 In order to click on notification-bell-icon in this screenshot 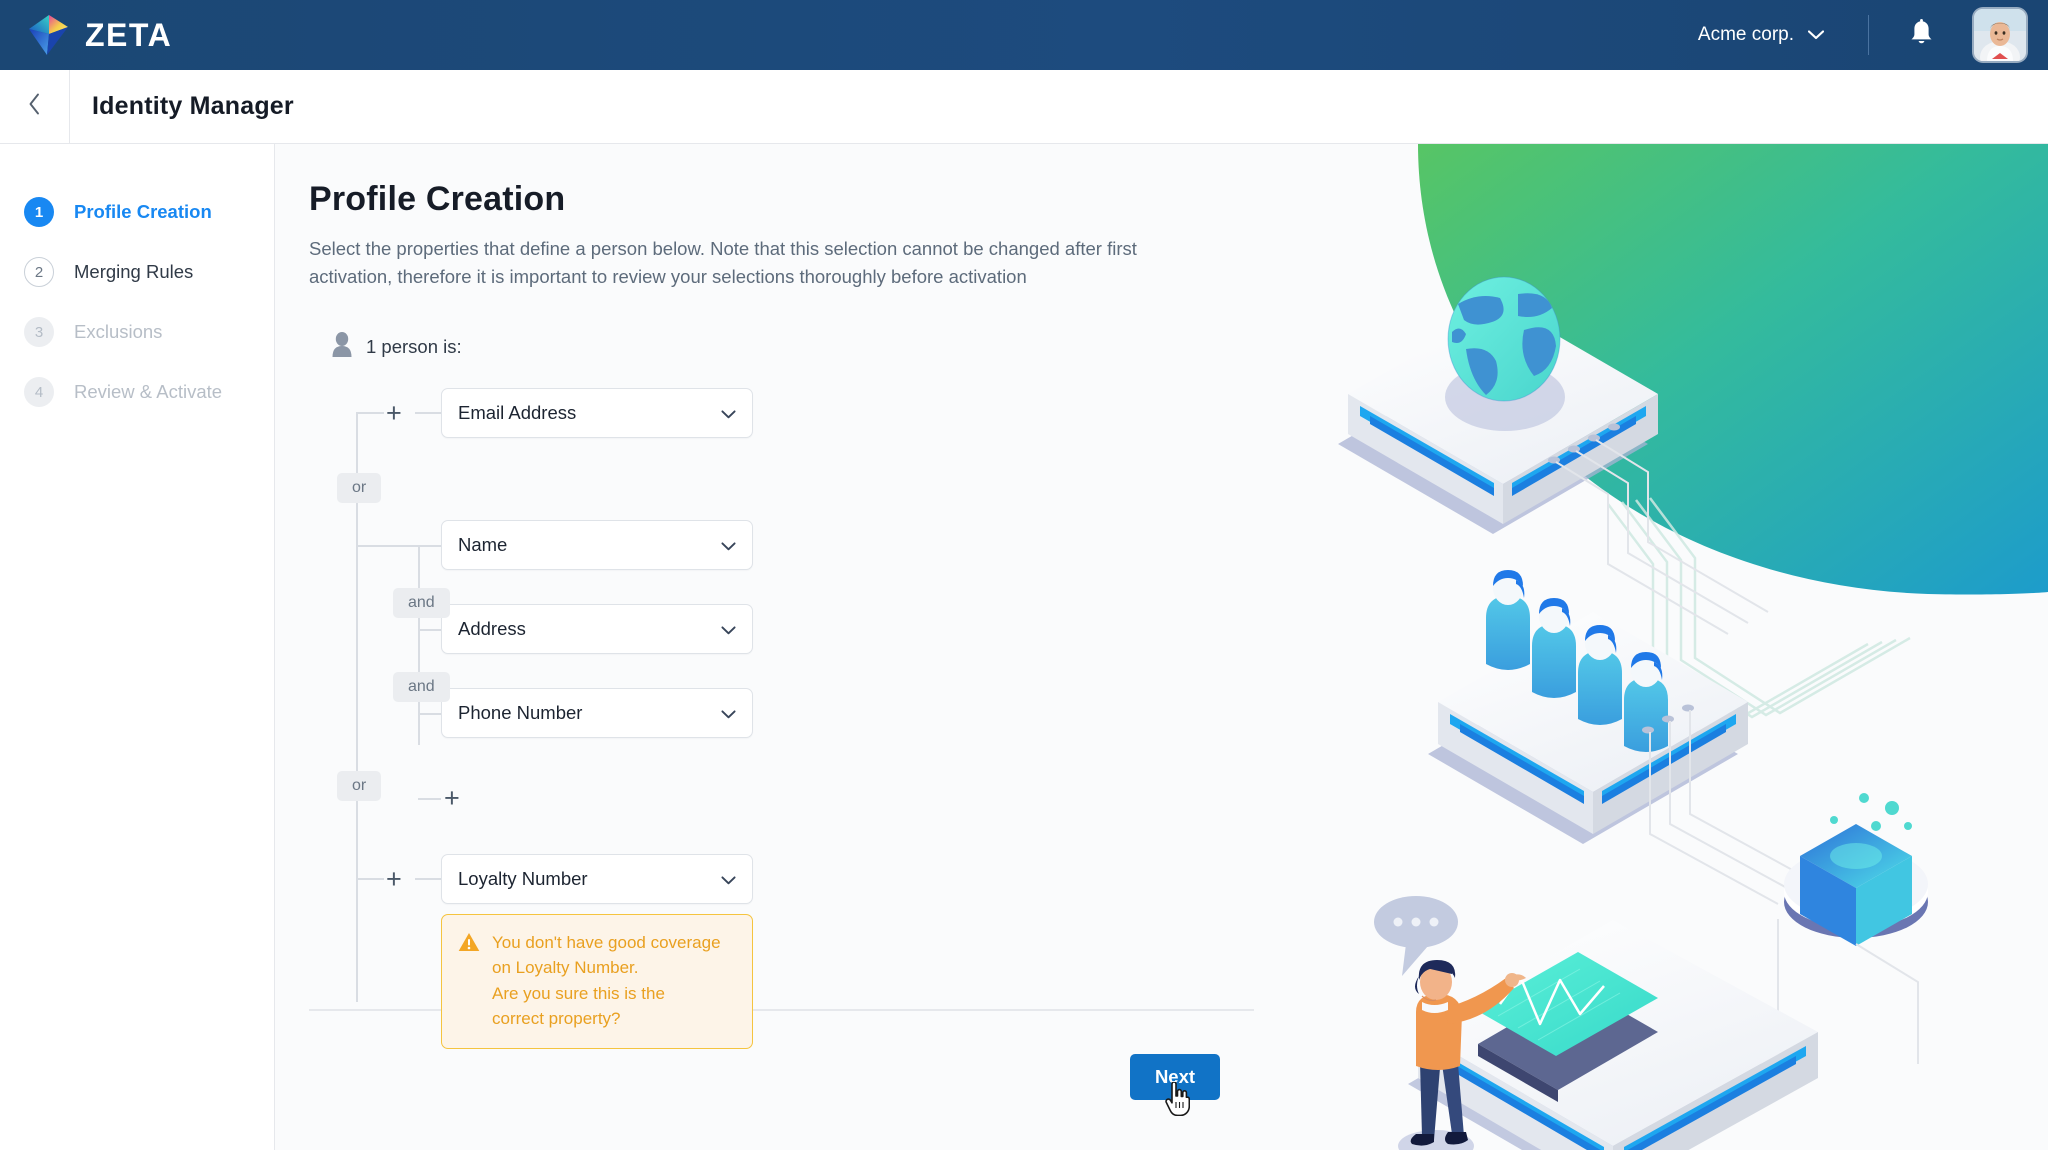, I will do `click(1921, 35)`.